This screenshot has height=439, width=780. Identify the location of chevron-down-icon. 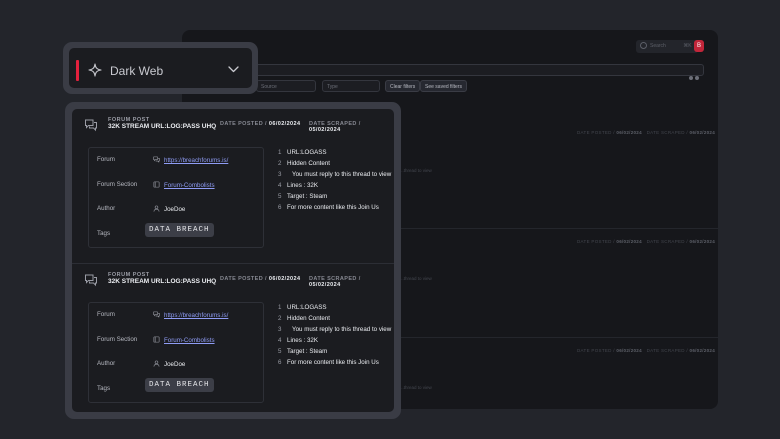
(233, 69).